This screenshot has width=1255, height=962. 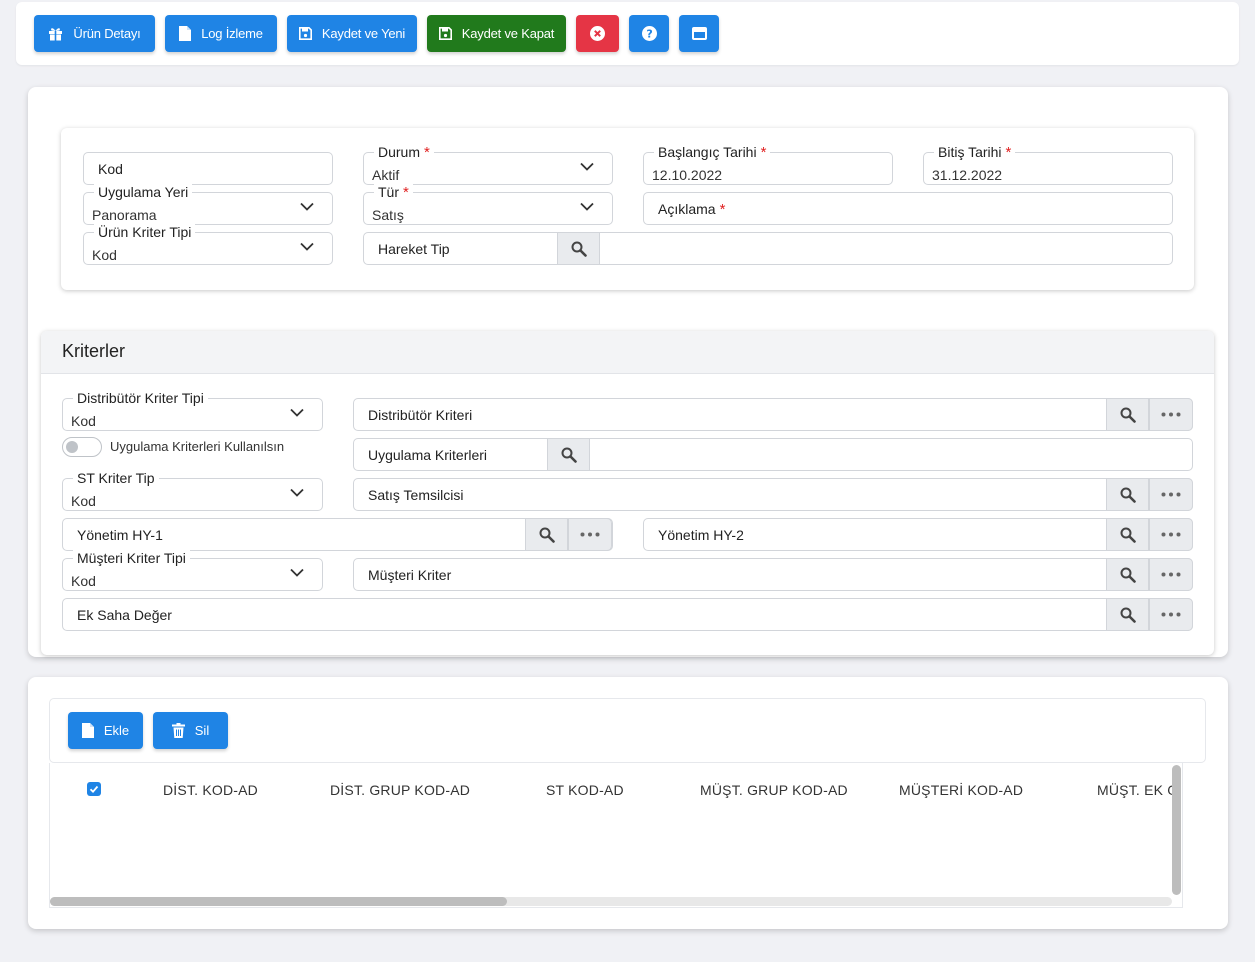 What do you see at coordinates (908, 208) in the screenshot?
I see `aciklama-field: Açıklama *` at bounding box center [908, 208].